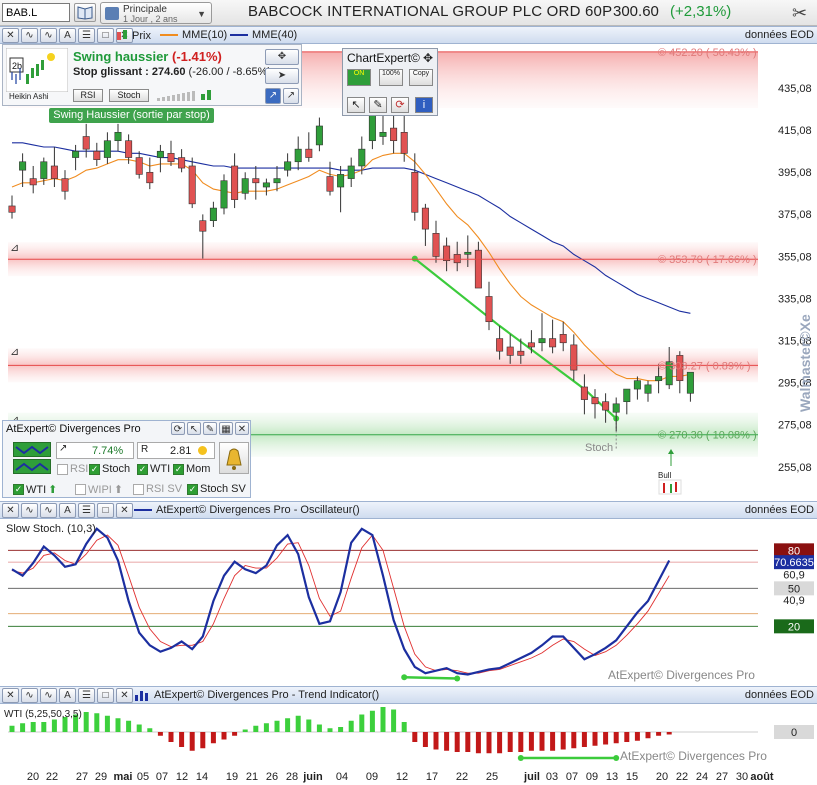  Describe the element at coordinates (492, 777) in the screenshot. I see `date-label: 25` at that location.